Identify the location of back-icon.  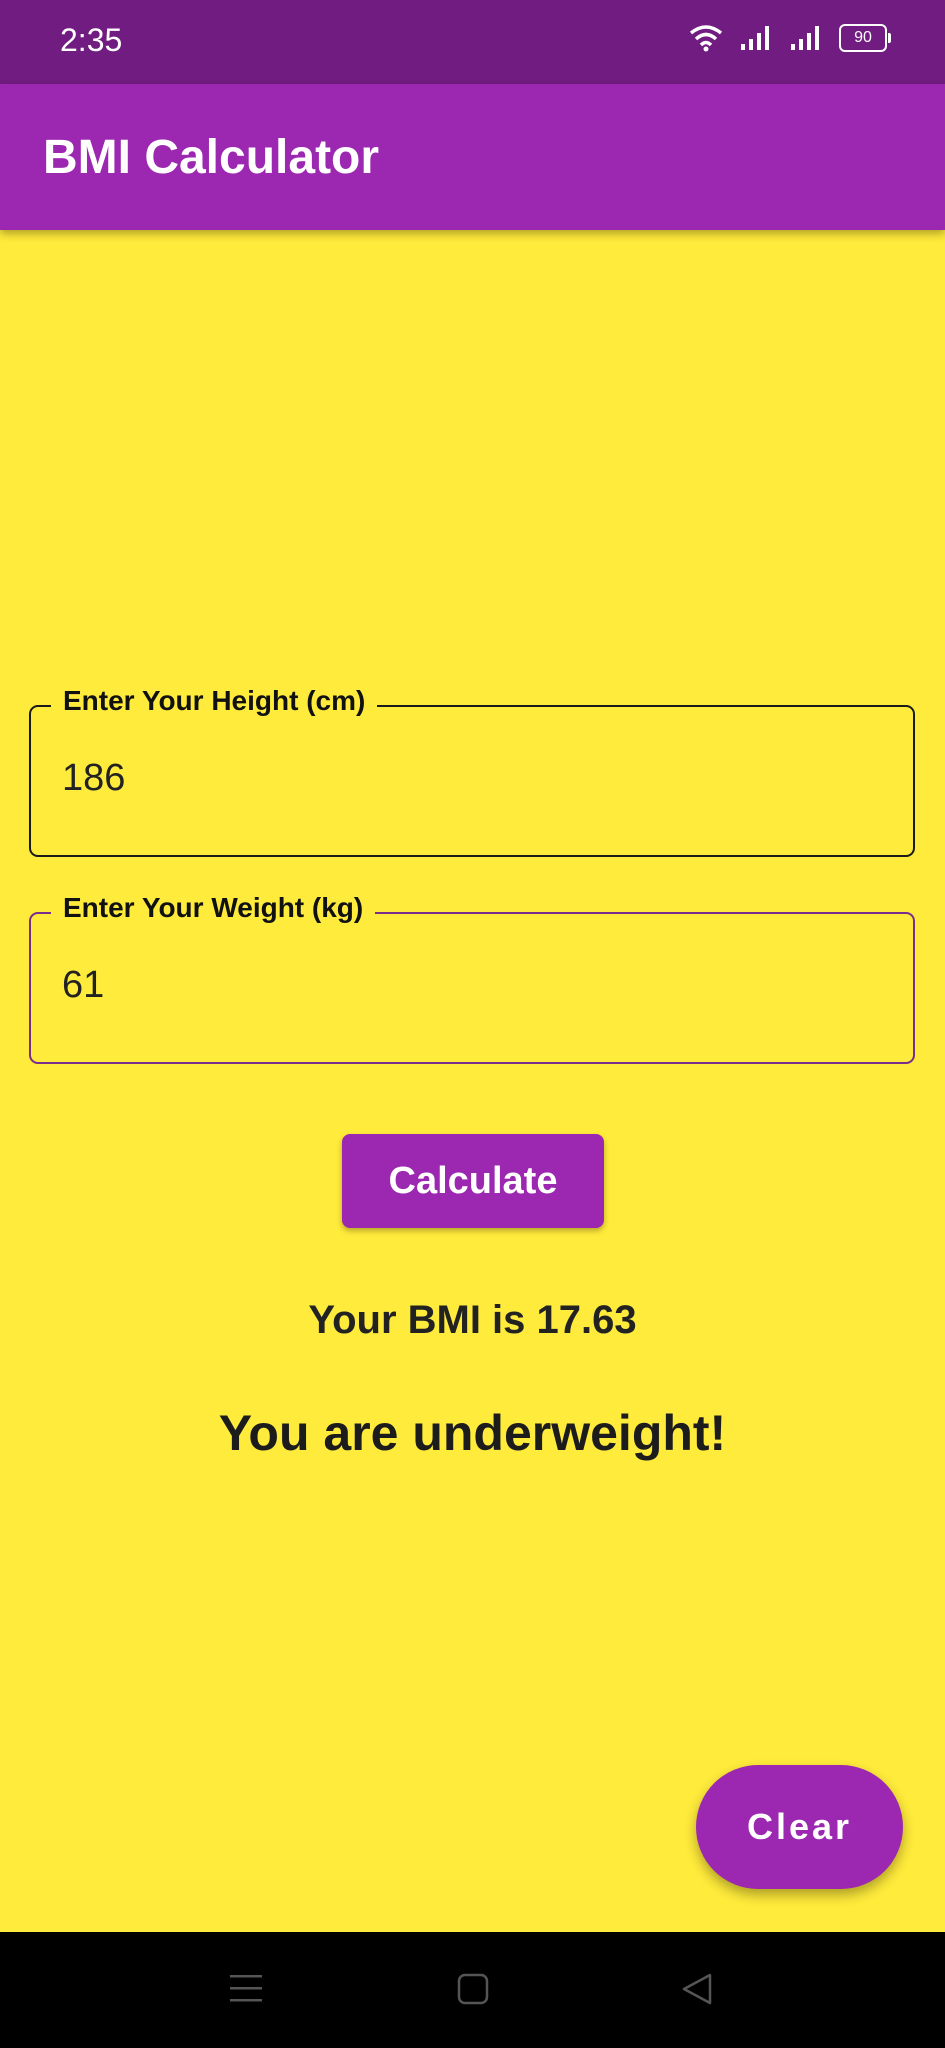
(697, 1989).